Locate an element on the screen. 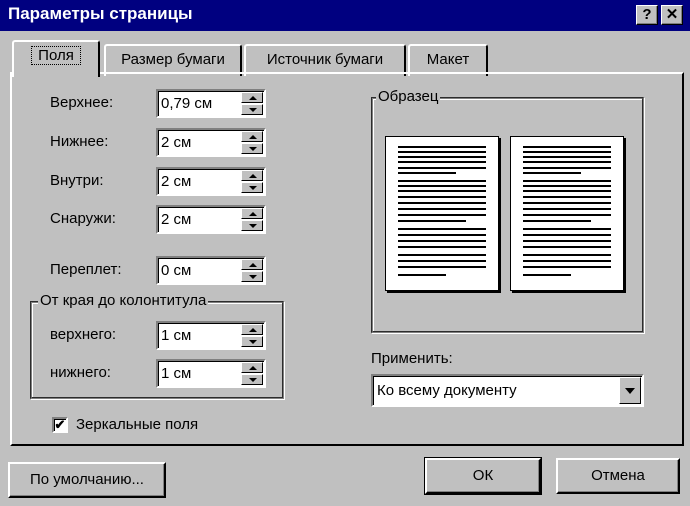 This screenshot has width=690, height=506. outside-margin-value: 2 см is located at coordinates (176, 219).